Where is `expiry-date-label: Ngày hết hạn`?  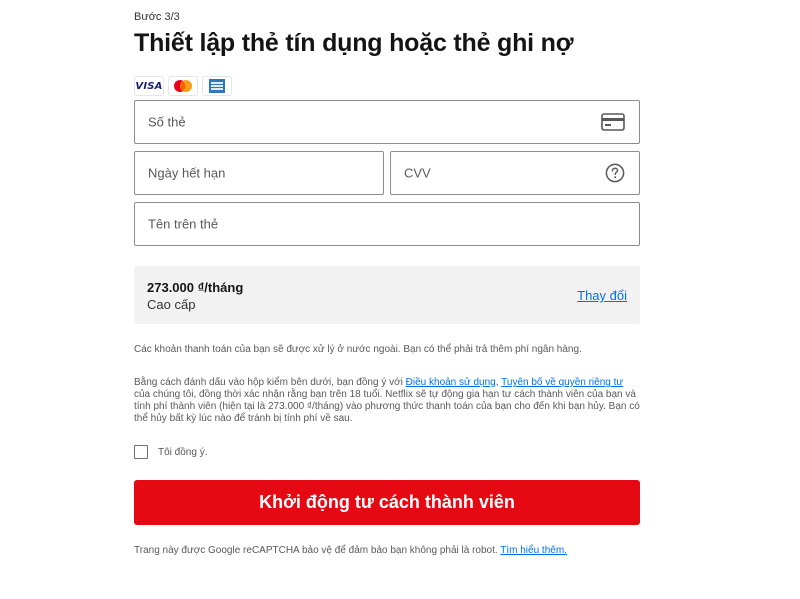 expiry-date-label: Ngày hết hạn is located at coordinates (187, 173).